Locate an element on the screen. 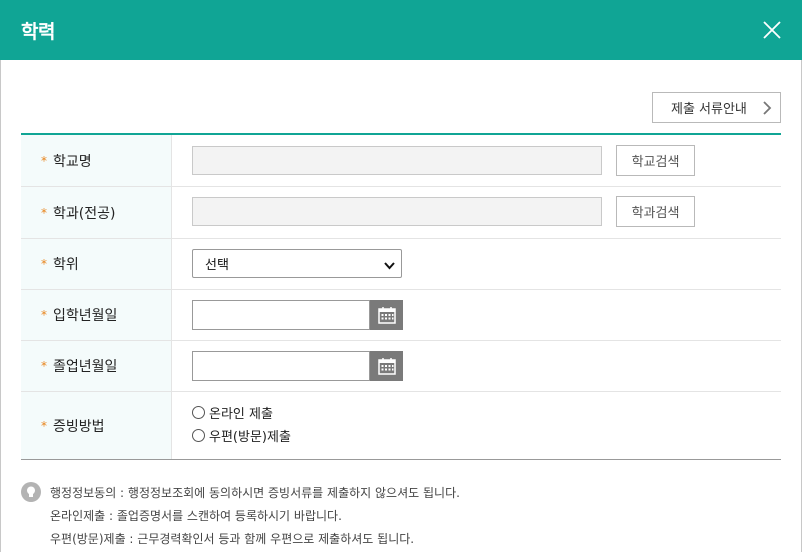 This screenshot has width=802, height=552. degree-selected-value: 선택 is located at coordinates (217, 265).